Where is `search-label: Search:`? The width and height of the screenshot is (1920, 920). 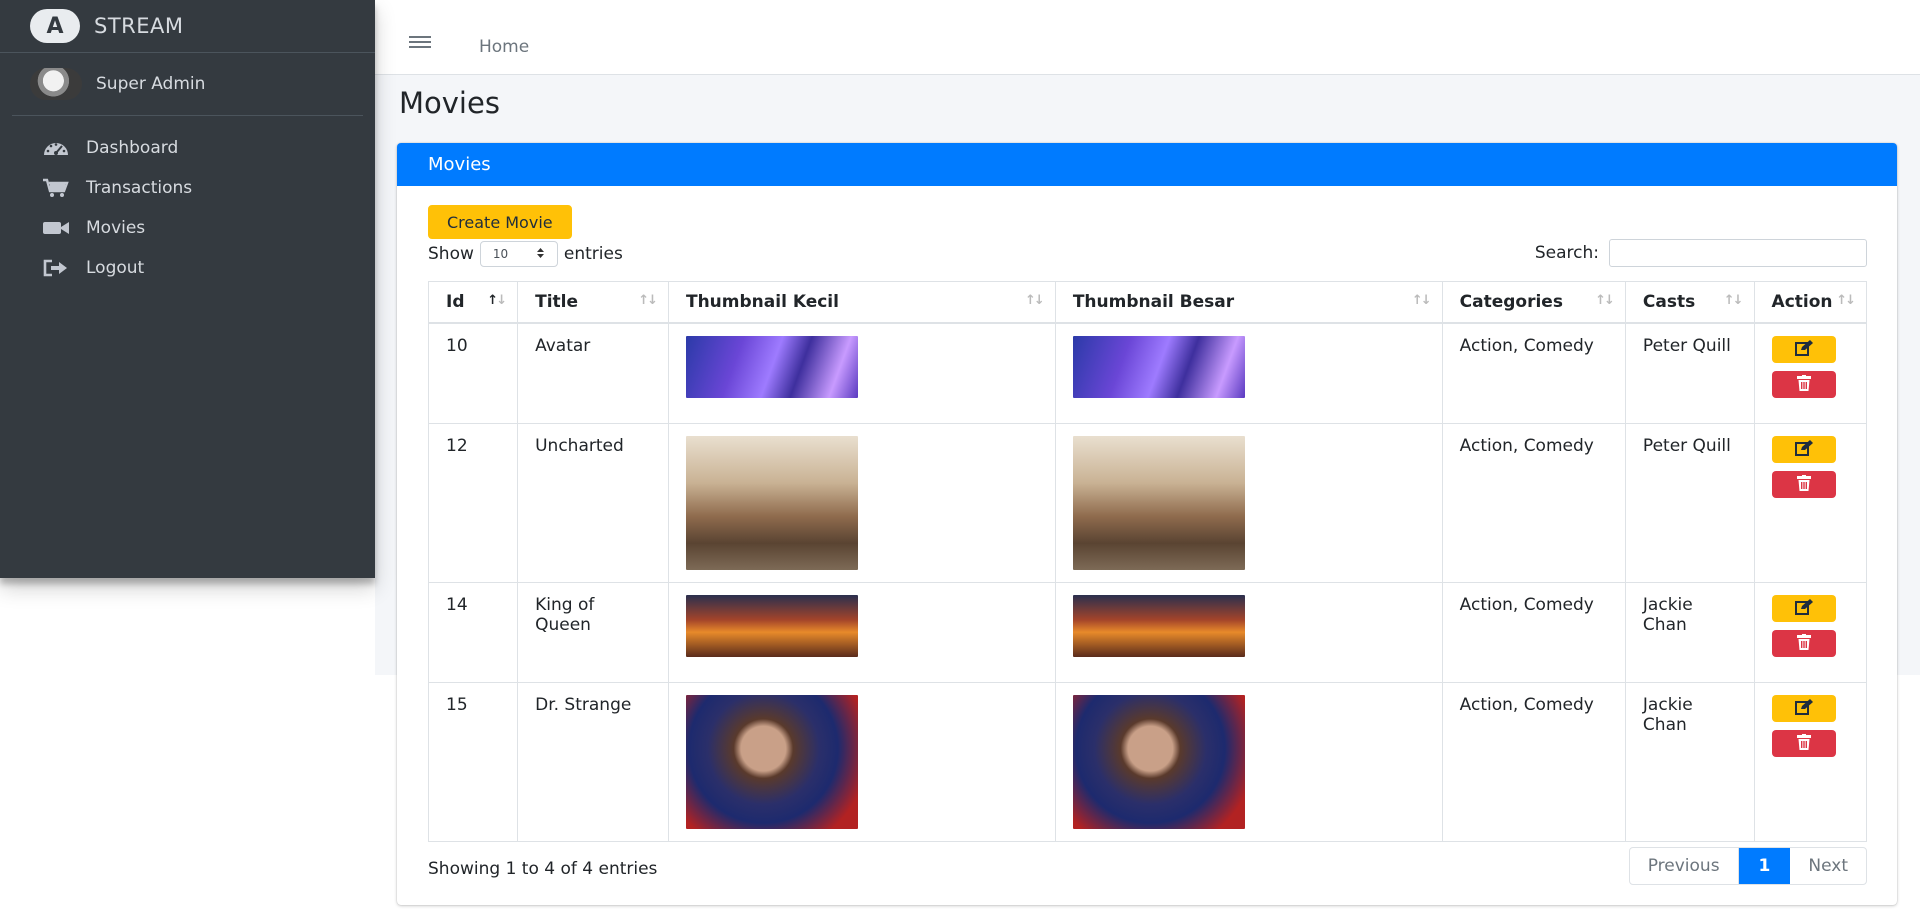 search-label: Search: is located at coordinates (1566, 253).